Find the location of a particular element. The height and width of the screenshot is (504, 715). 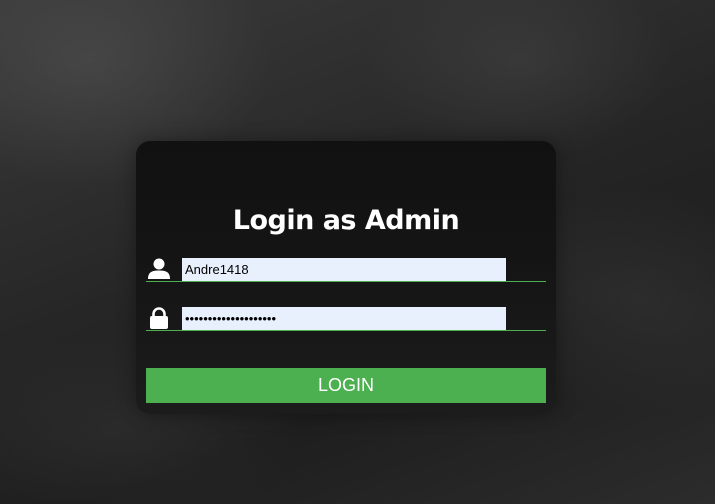

password-input is located at coordinates (344, 318).